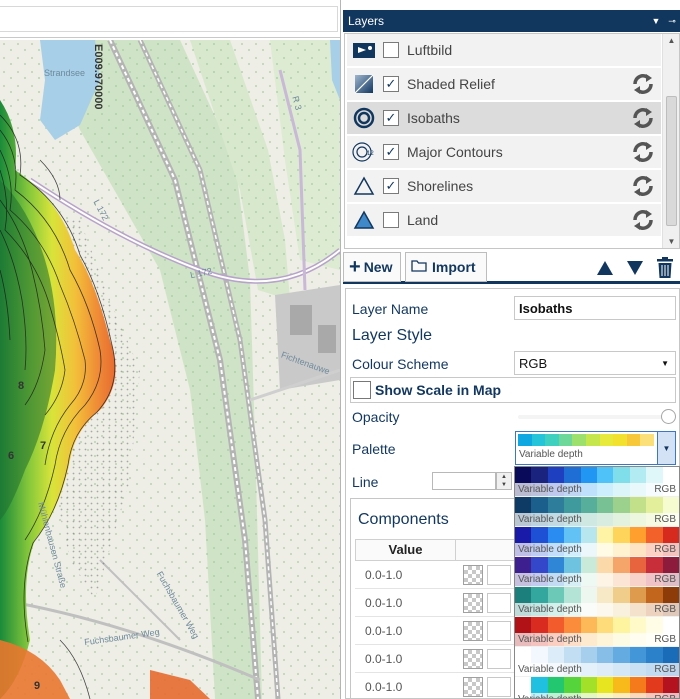 The width and height of the screenshot is (680, 699). I want to click on opacity-slider-track, so click(594, 417).